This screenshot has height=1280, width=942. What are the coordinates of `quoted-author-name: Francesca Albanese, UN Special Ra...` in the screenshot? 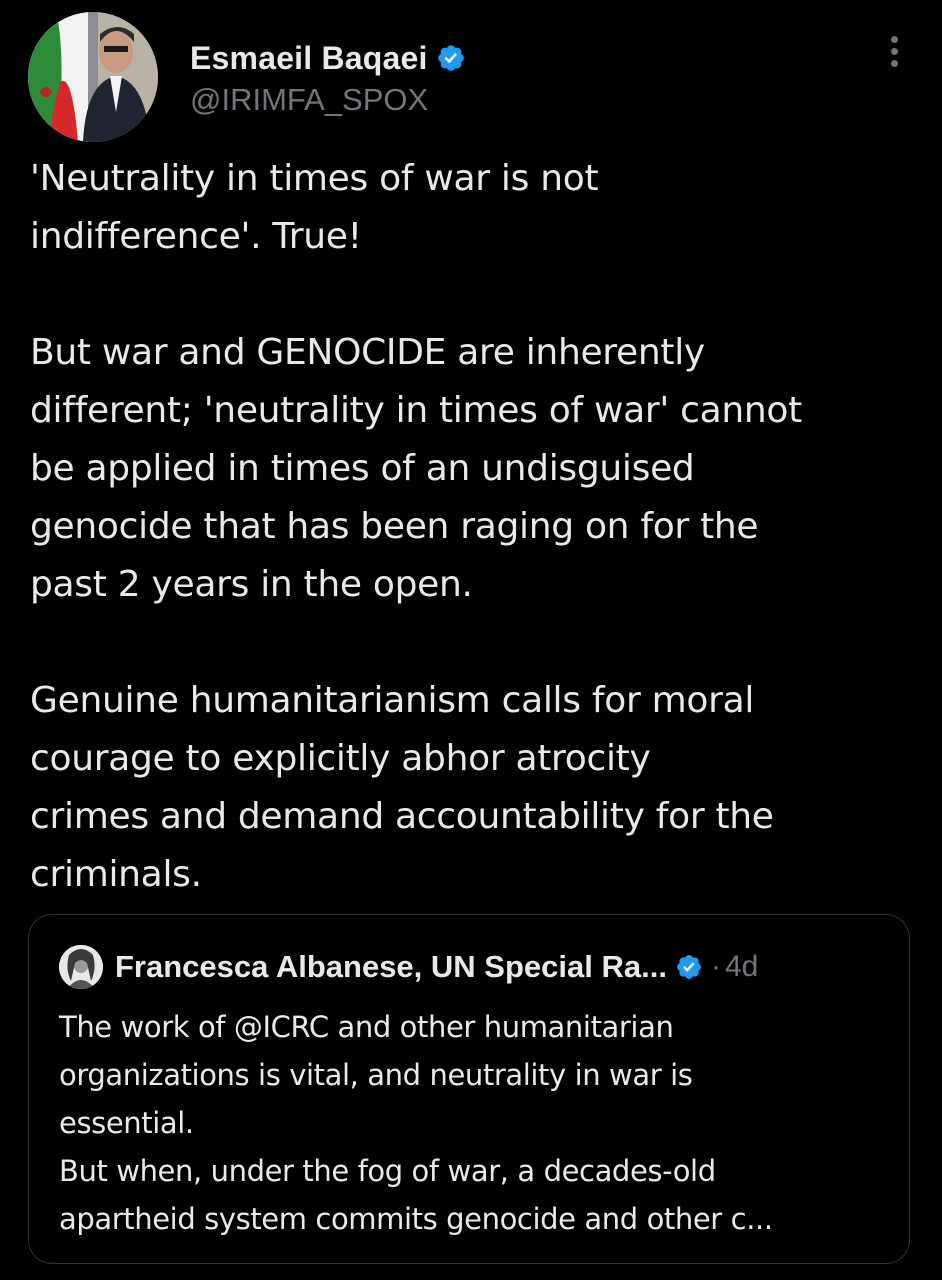 It's located at (391, 967).